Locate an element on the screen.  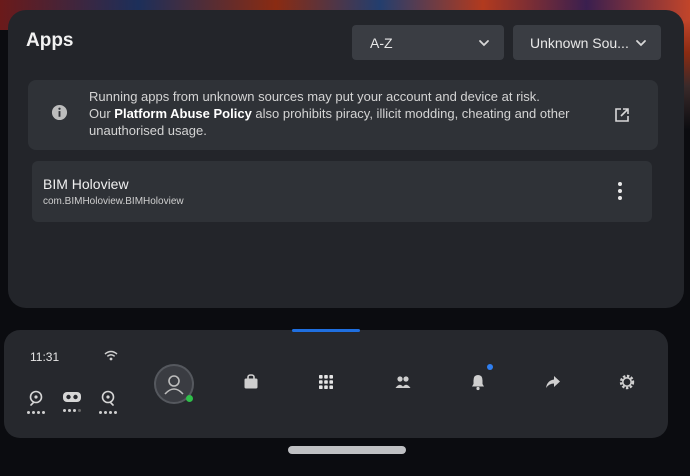
notifications-bell-icon is located at coordinates (478, 382).